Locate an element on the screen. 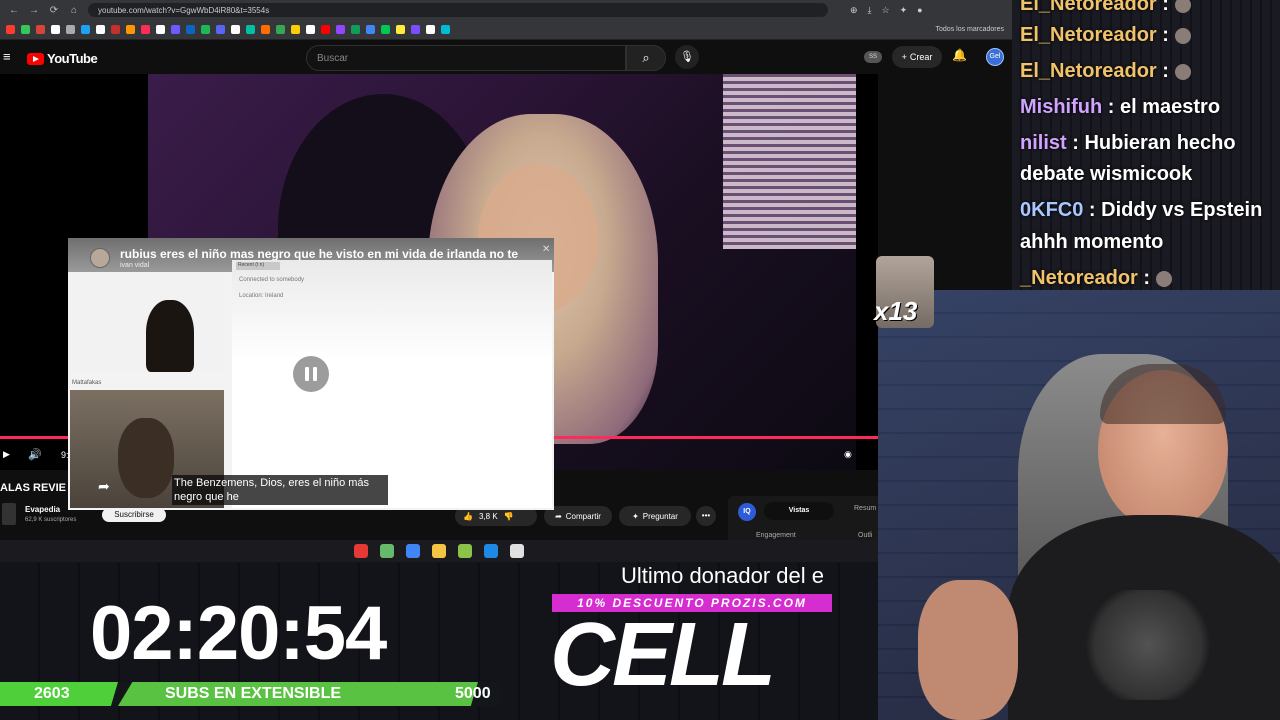 The width and height of the screenshot is (1280, 720). search-button: ⌕ is located at coordinates (646, 58).